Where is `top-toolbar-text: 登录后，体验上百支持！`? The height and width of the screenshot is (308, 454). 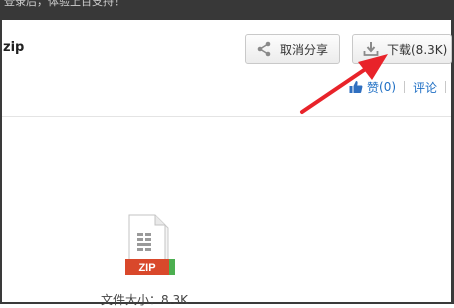 top-toolbar-text: 登录后，体验上百支持！ is located at coordinates (64, 4).